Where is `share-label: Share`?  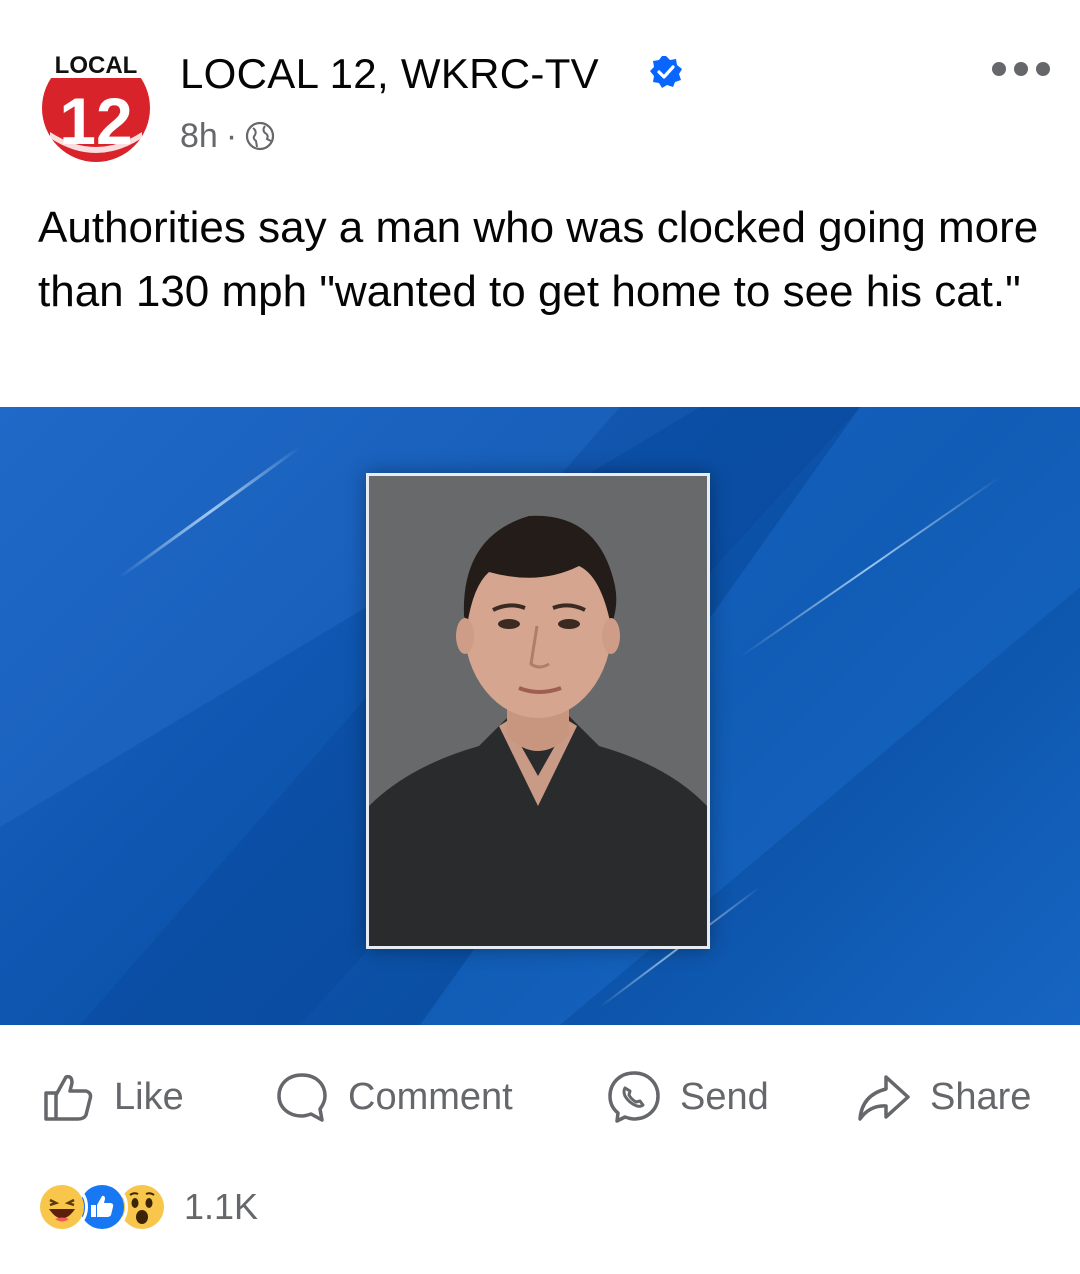 share-label: Share is located at coordinates (981, 1096).